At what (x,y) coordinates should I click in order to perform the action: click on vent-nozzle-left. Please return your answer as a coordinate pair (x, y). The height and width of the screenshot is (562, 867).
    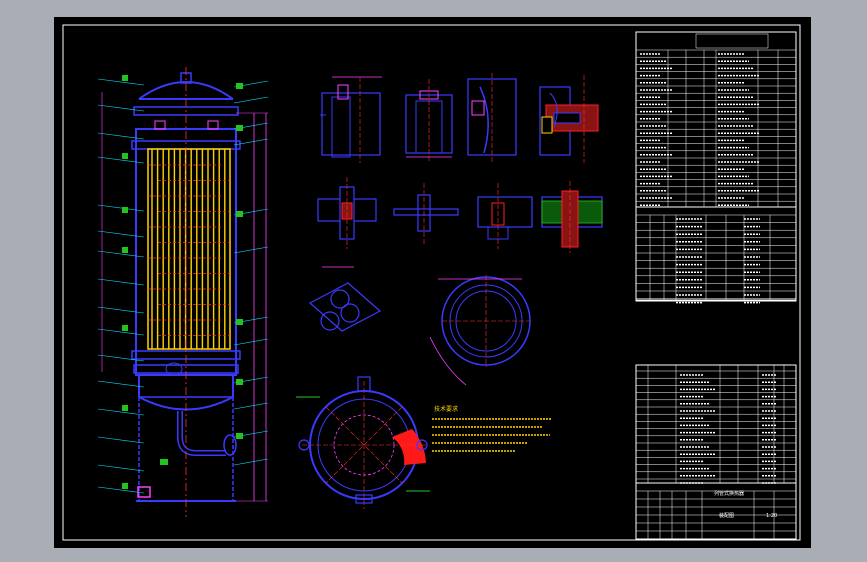
    Looking at the image, I should click on (160, 125).